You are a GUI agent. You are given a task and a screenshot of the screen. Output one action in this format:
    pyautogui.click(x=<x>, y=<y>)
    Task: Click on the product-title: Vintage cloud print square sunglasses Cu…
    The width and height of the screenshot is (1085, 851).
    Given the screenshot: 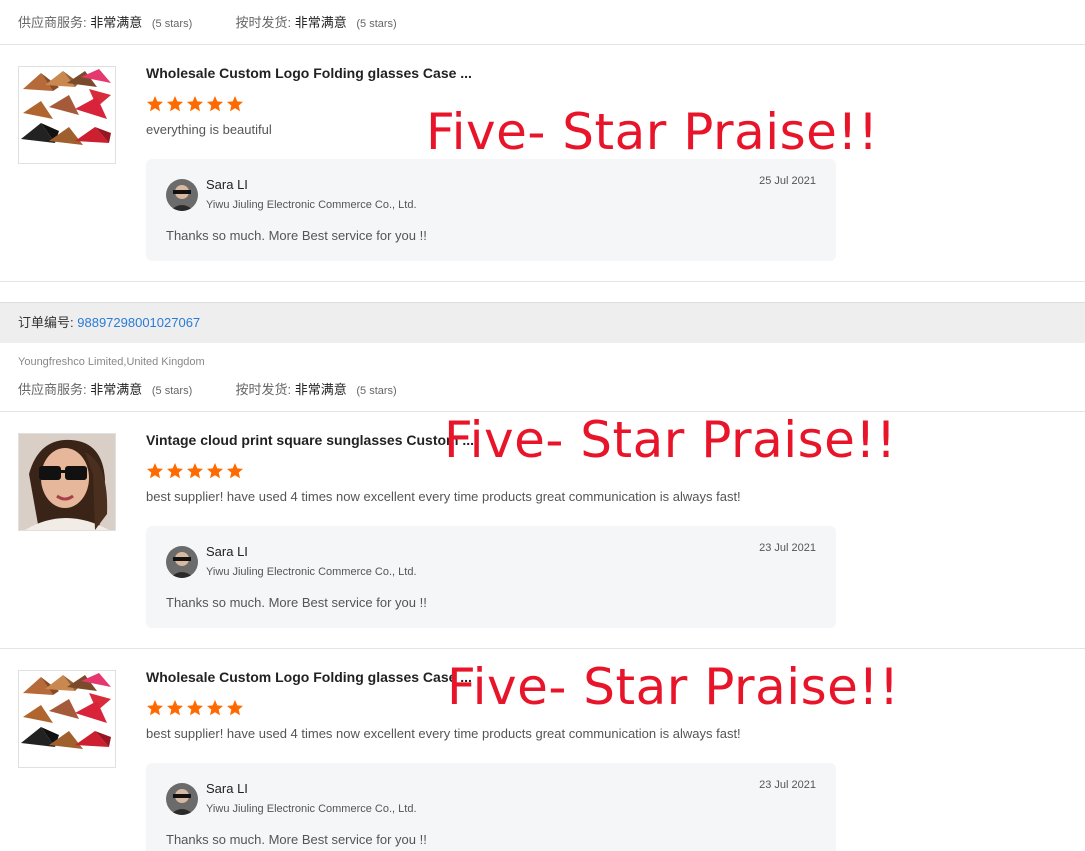 What is the action you would take?
    pyautogui.click(x=310, y=440)
    